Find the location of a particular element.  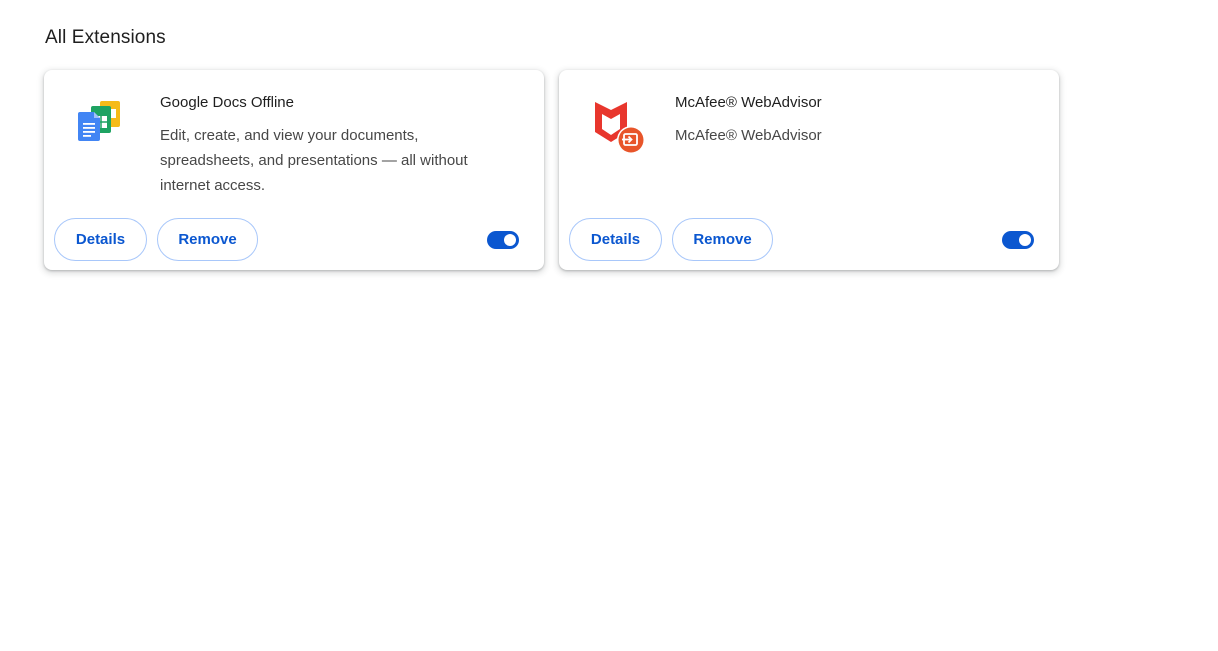

section-title: All Extensions is located at coordinates (105, 37).